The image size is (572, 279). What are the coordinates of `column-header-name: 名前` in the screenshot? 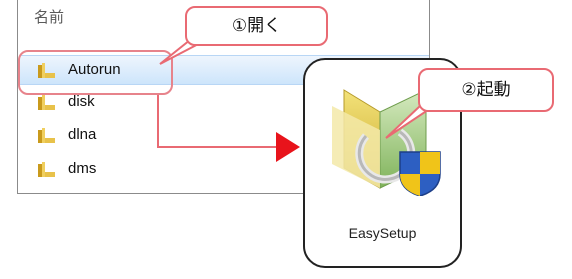 It's located at (49, 16).